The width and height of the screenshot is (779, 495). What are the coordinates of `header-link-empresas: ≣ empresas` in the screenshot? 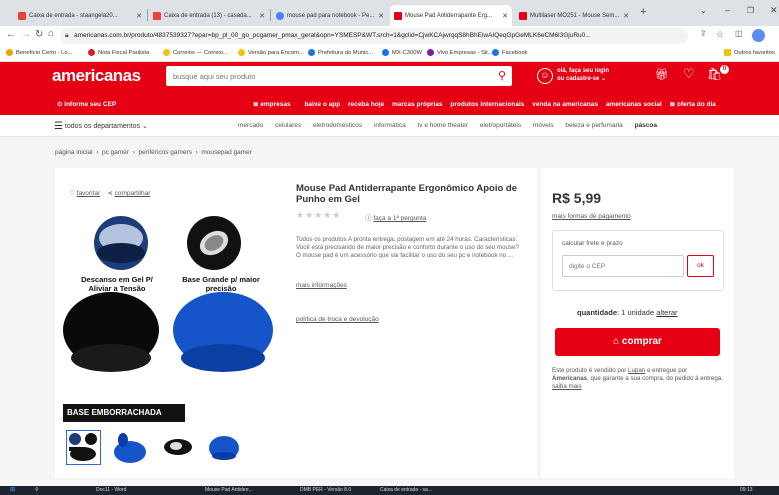 It's located at (275, 104).